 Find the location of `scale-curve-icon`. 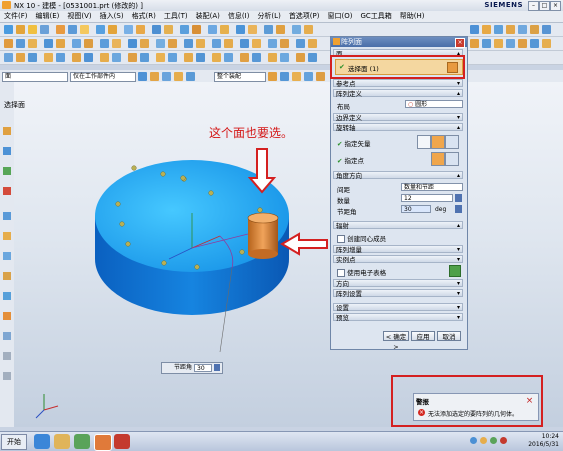

scale-curve-icon is located at coordinates (284, 57).